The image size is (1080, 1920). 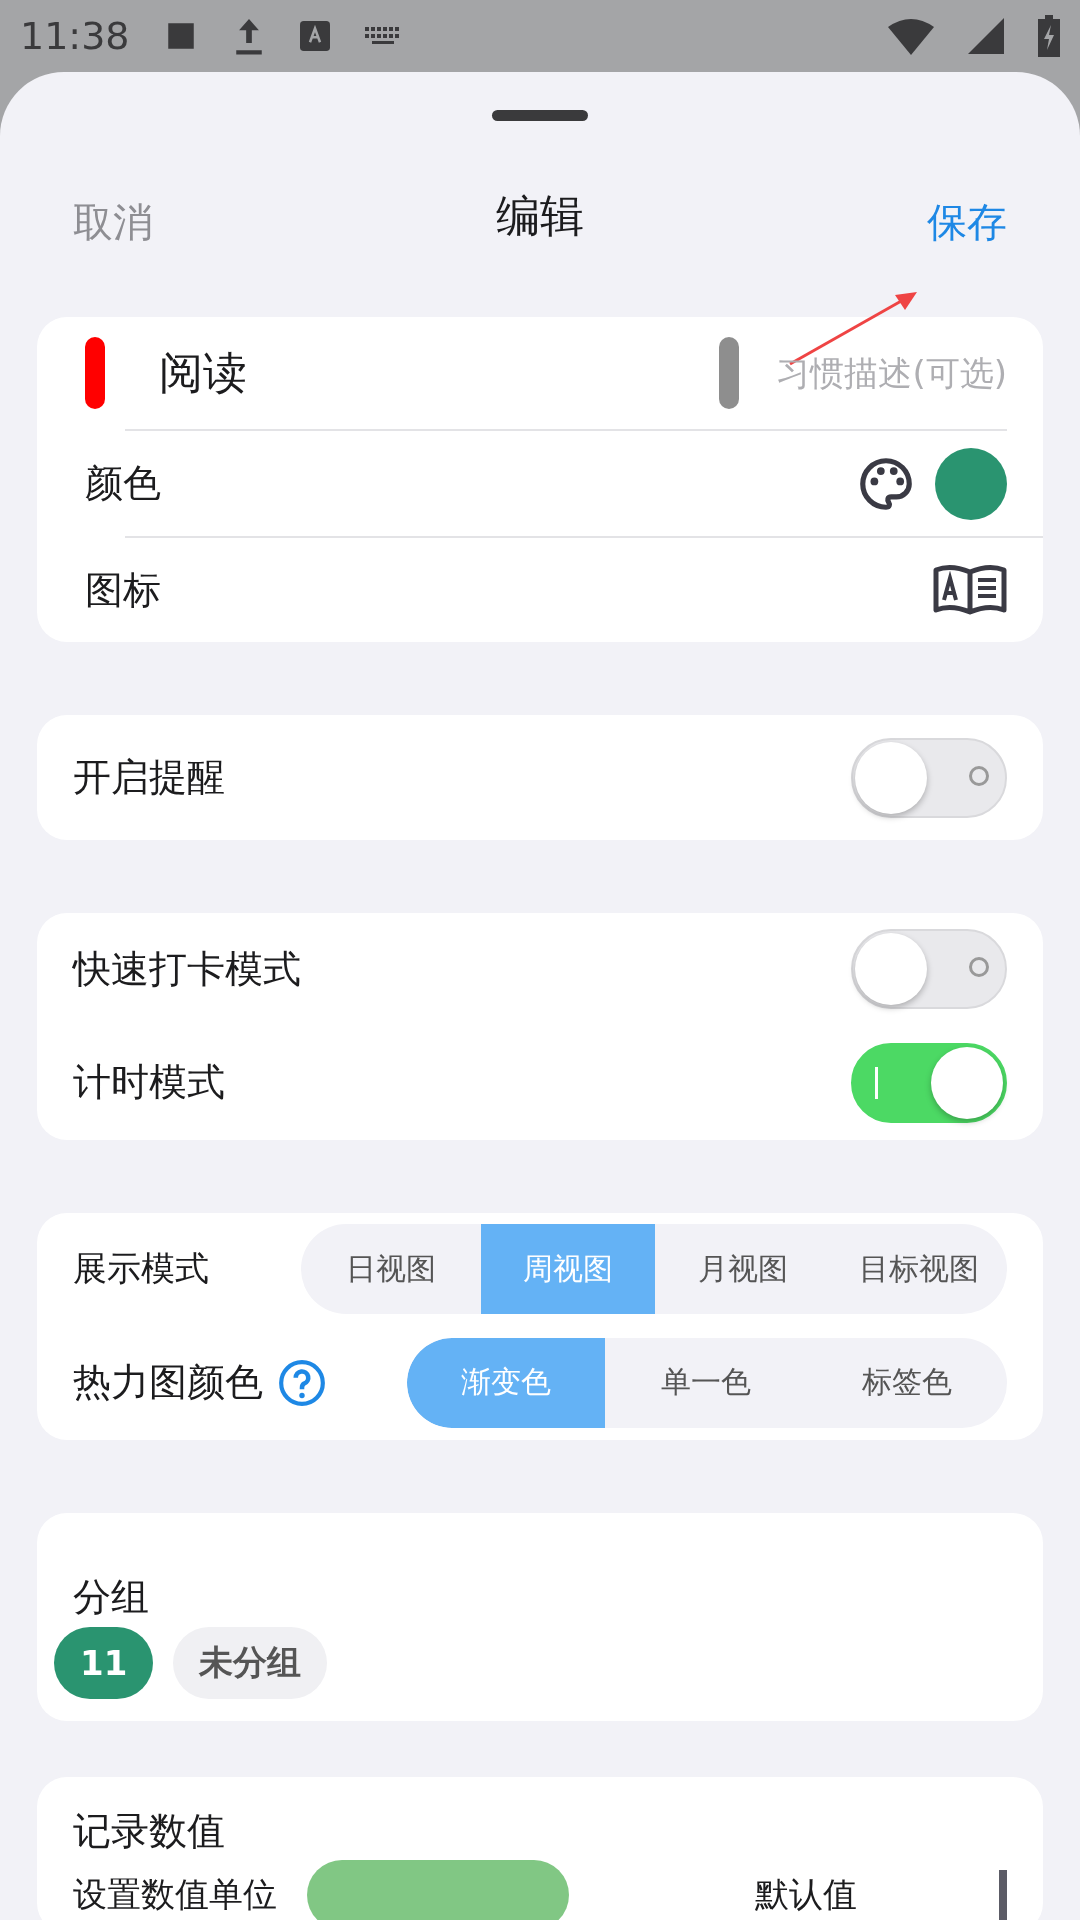 I want to click on segment-tab: 日视图, so click(x=391, y=1269).